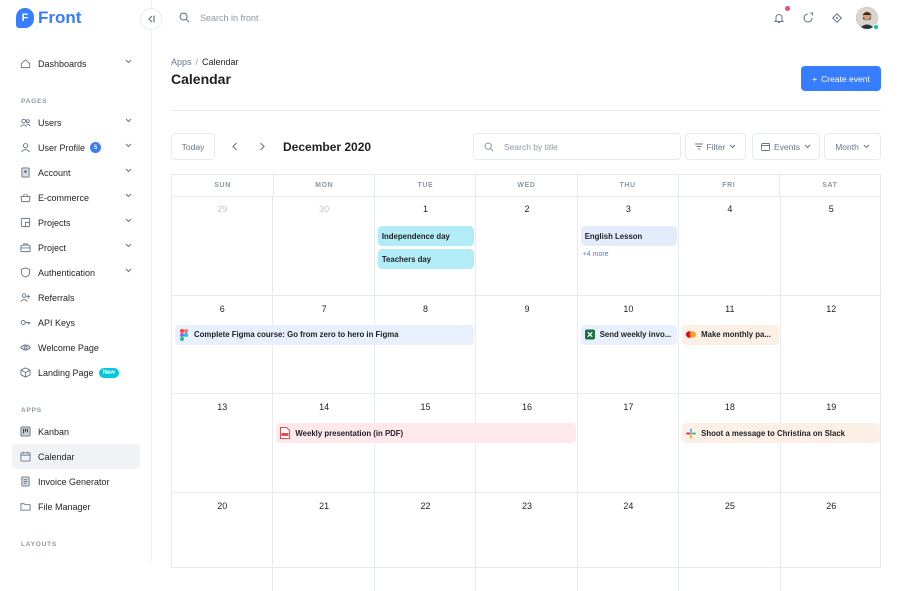  What do you see at coordinates (526, 541) in the screenshot?
I see `day-cell: 23` at bounding box center [526, 541].